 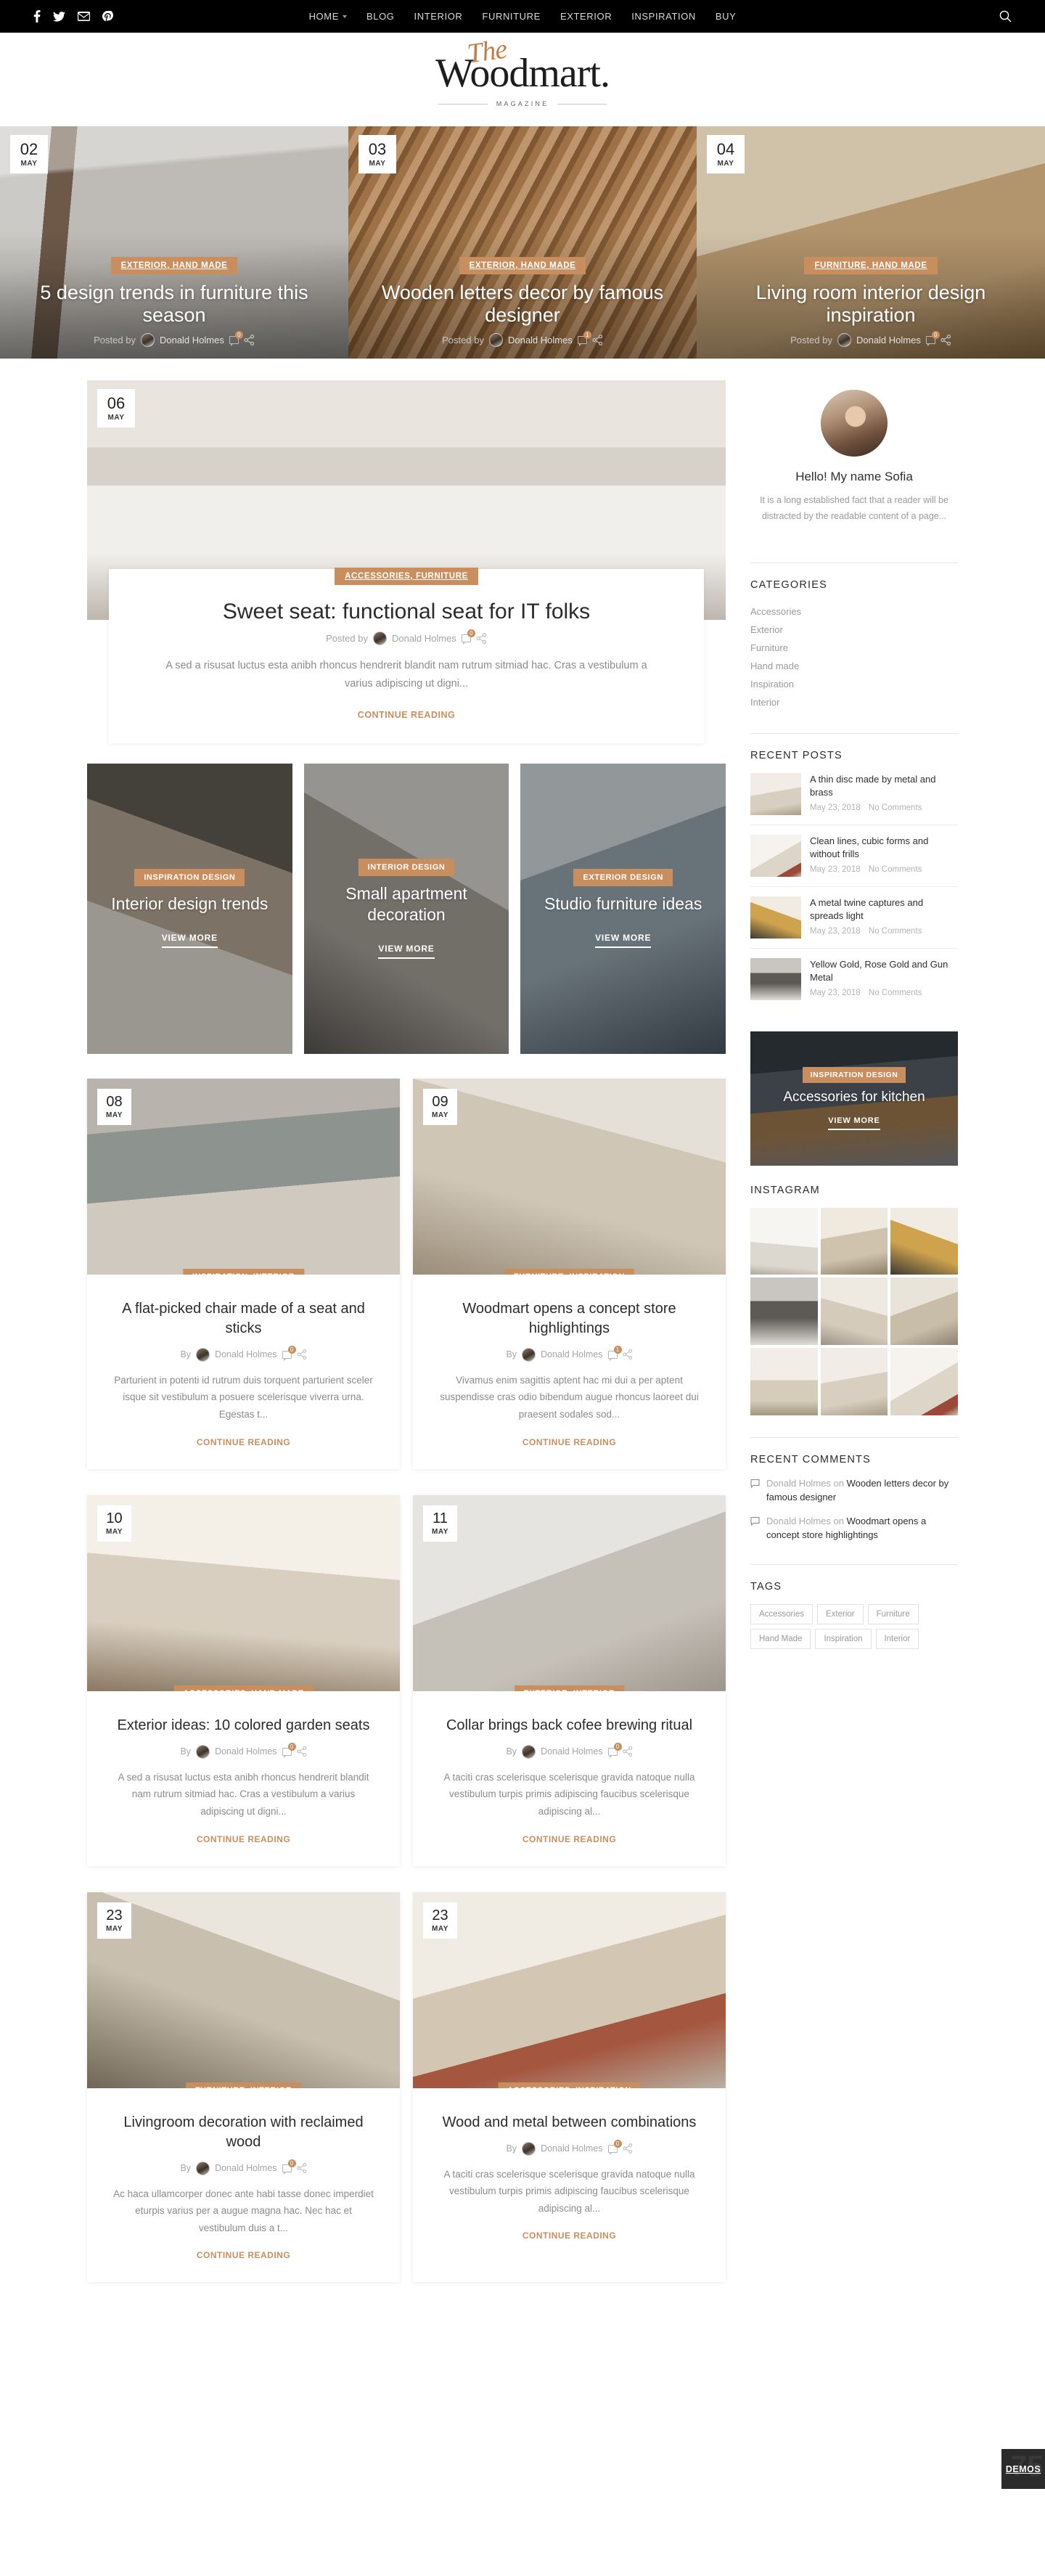 I want to click on category-badge: FURNITURE, INTERIOR, so click(x=244, y=2085).